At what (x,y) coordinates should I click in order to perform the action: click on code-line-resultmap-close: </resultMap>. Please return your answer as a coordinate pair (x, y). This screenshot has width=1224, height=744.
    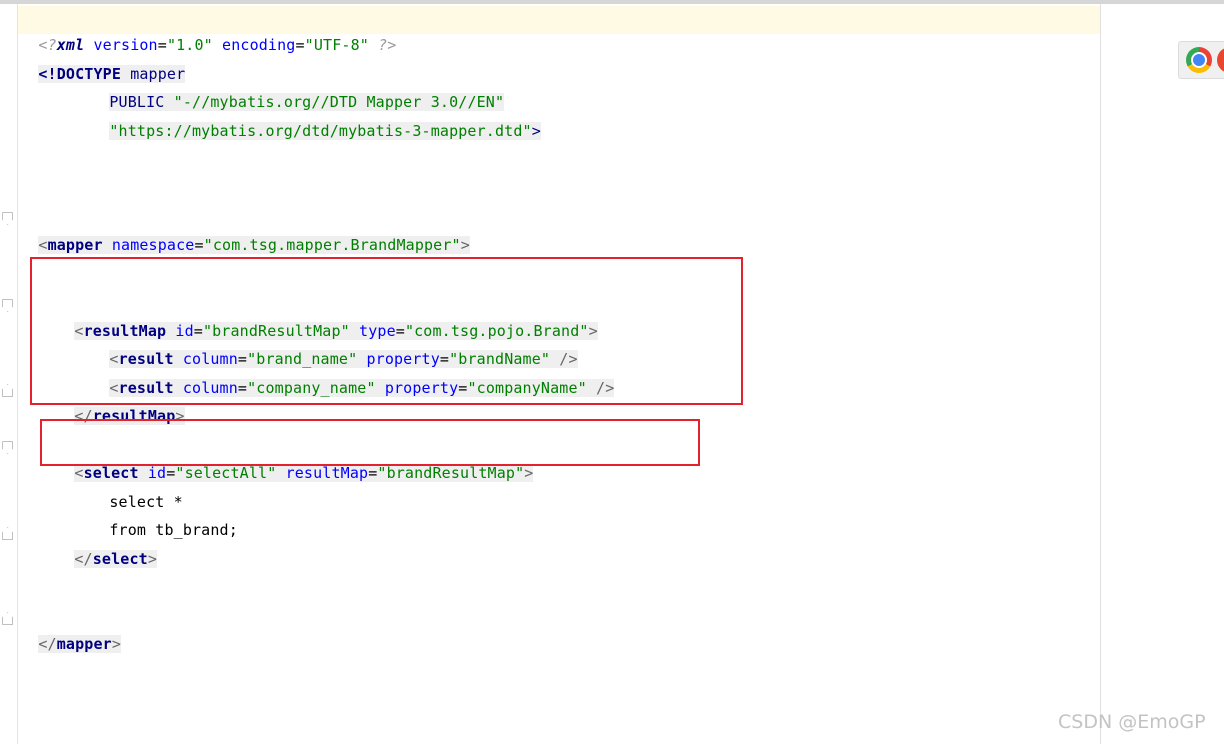
    Looking at the image, I should click on (120, 402).